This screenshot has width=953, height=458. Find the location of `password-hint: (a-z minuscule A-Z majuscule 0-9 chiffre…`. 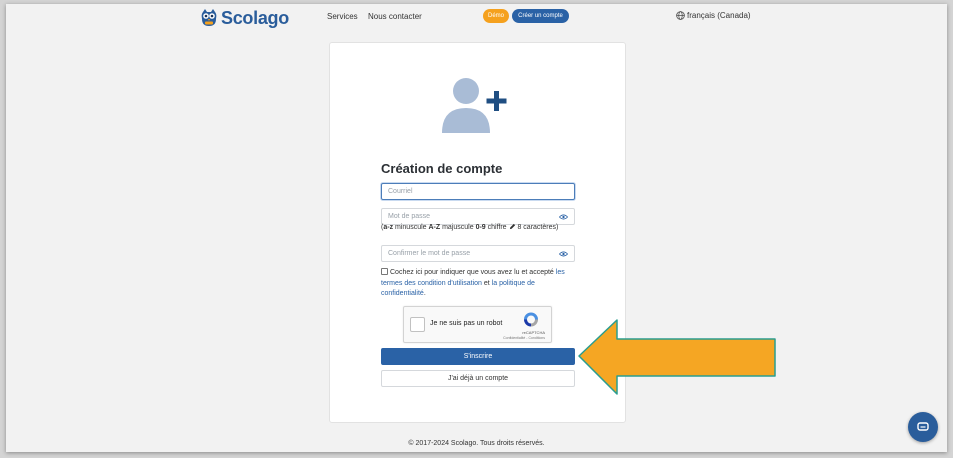

password-hint: (a-z minuscule A-Z majuscule 0-9 chiffre… is located at coordinates (469, 227).